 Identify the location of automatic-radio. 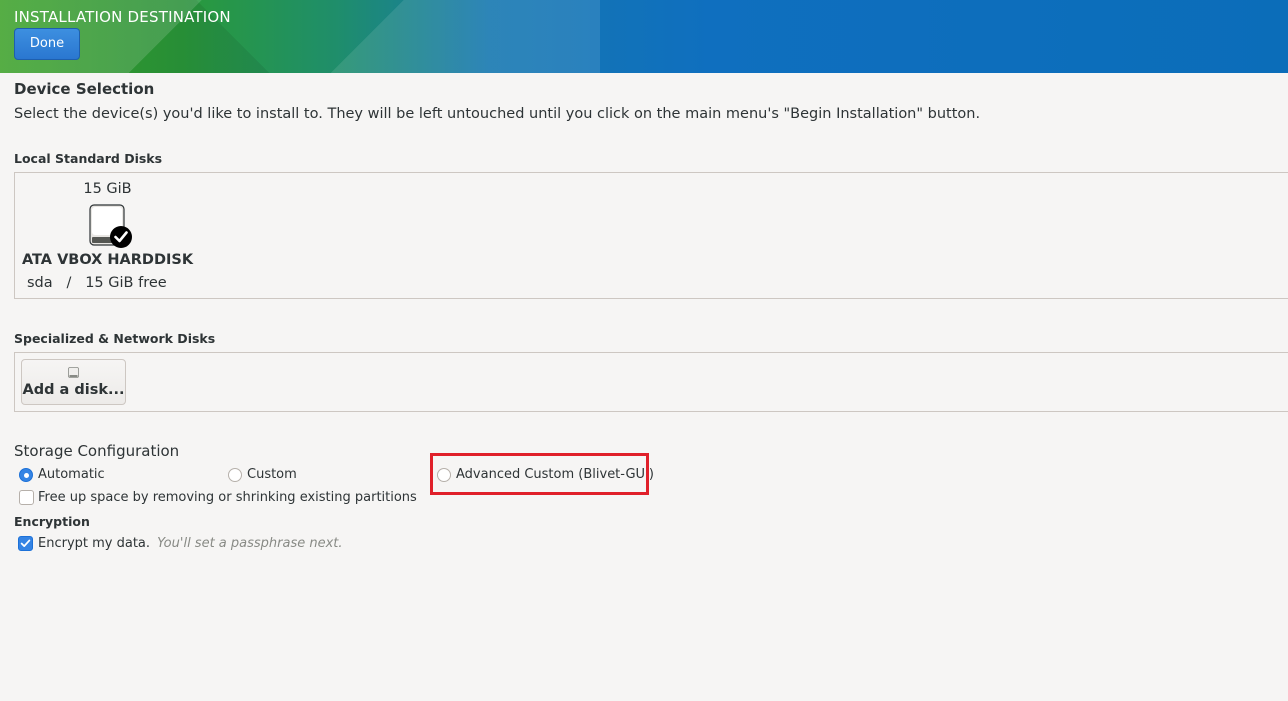
(26, 475).